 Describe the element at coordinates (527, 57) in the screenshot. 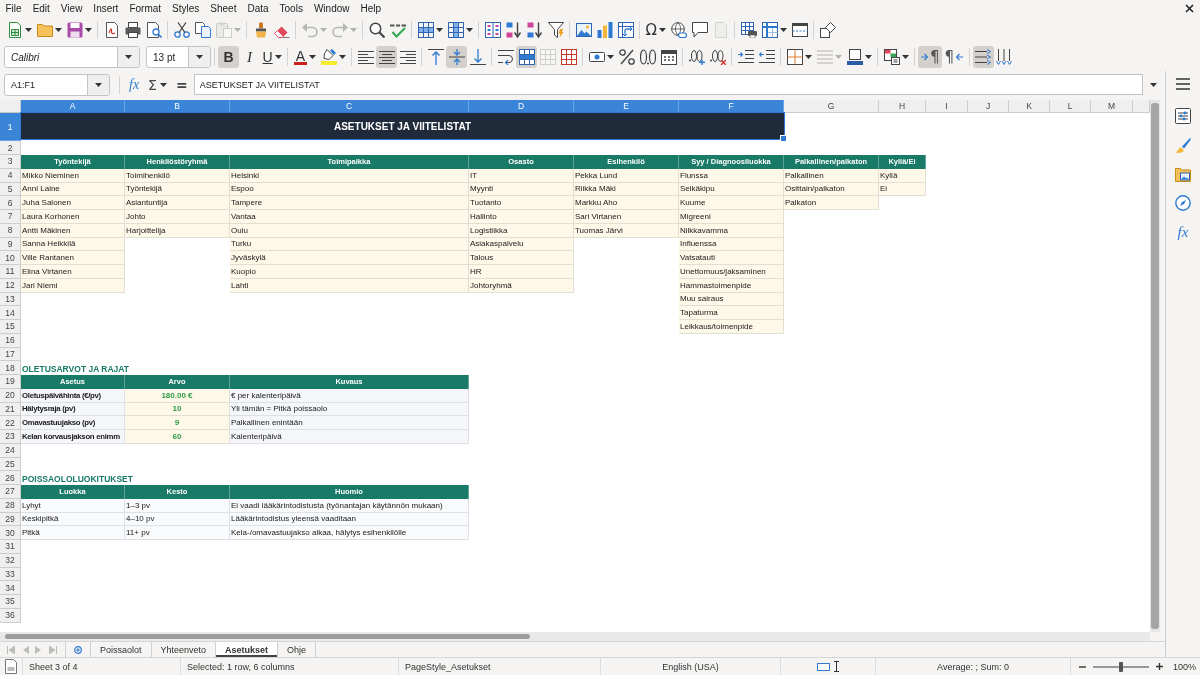

I see `merge-center-button` at that location.